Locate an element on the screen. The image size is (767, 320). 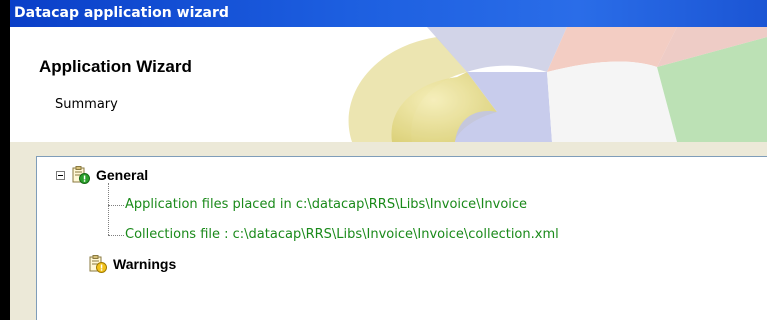
window-title: Datacap application wizard is located at coordinates (121, 13).